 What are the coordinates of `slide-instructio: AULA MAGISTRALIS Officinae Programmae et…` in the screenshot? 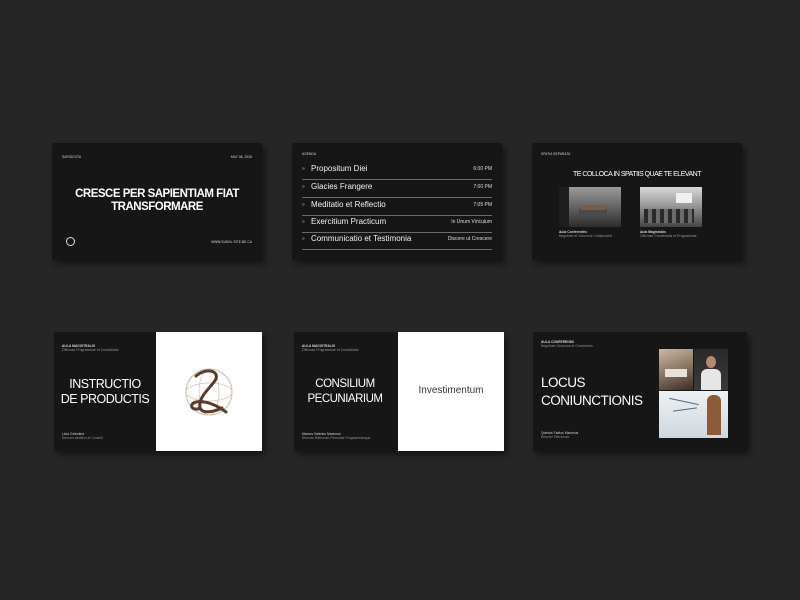 It's located at (158, 391).